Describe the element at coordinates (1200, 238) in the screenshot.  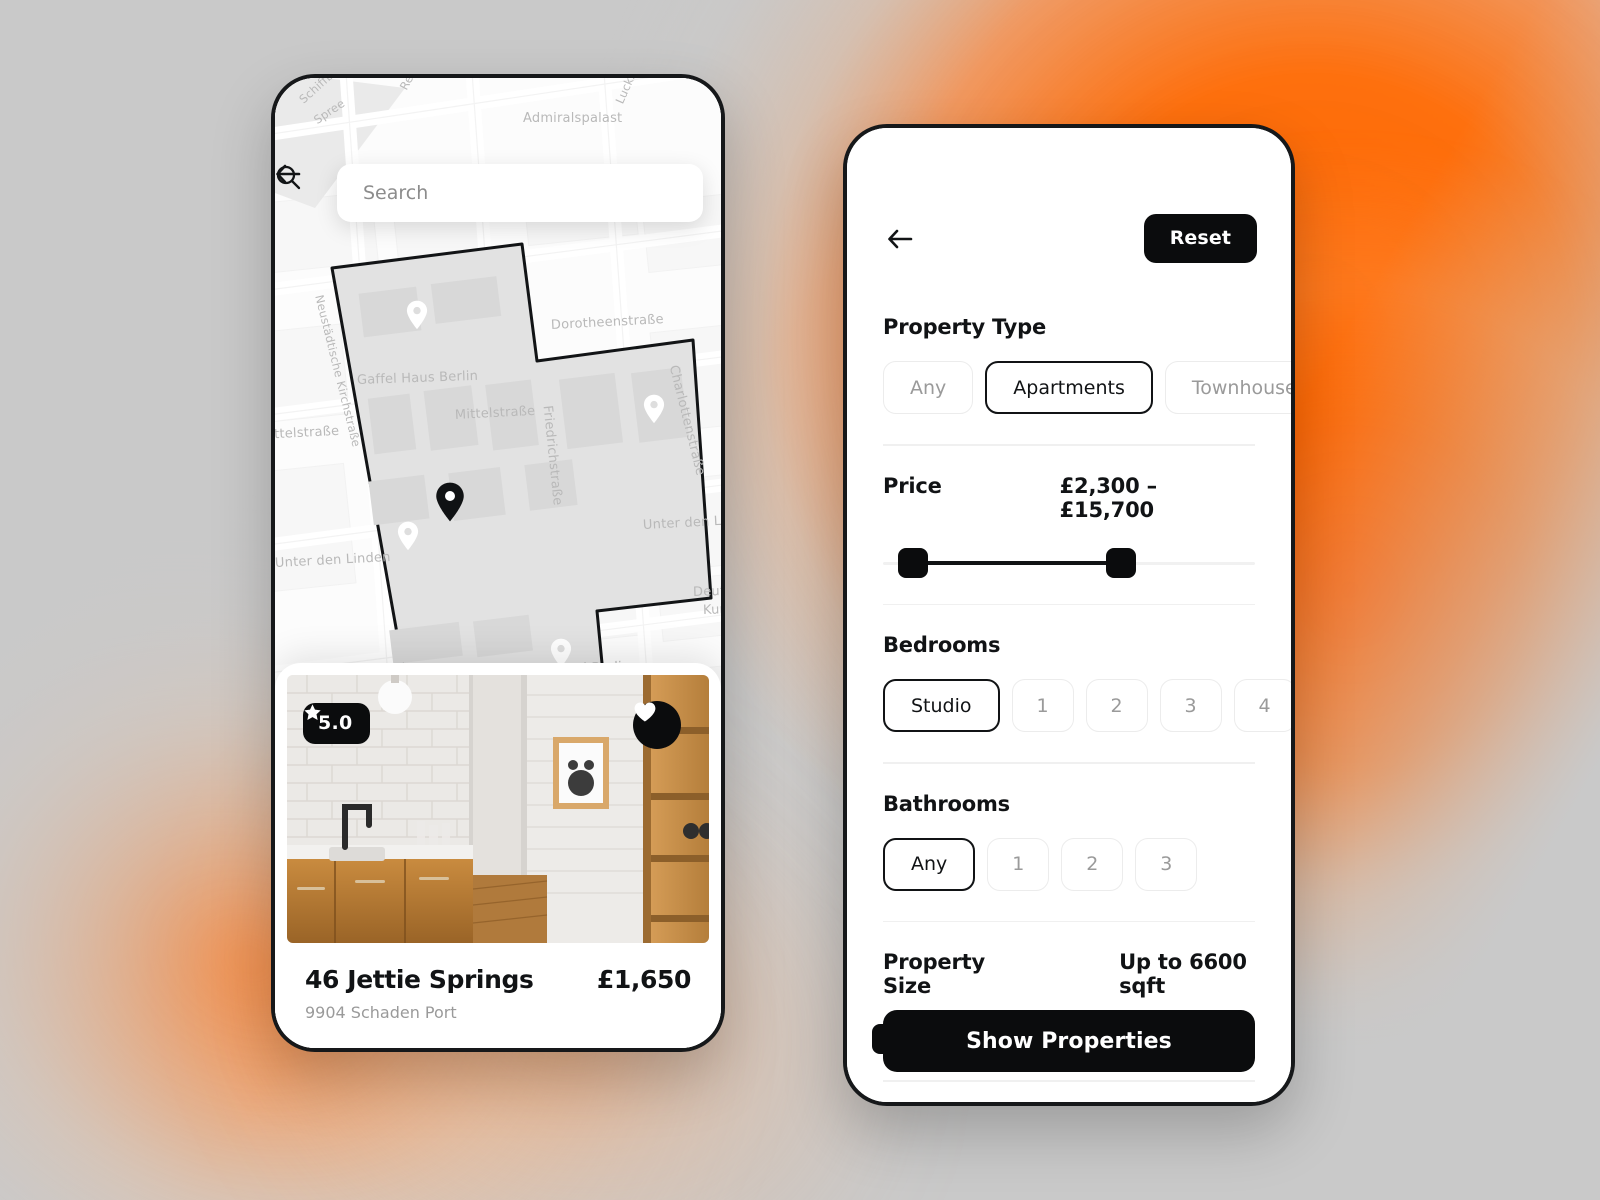
I see `reset-button: Reset` at that location.